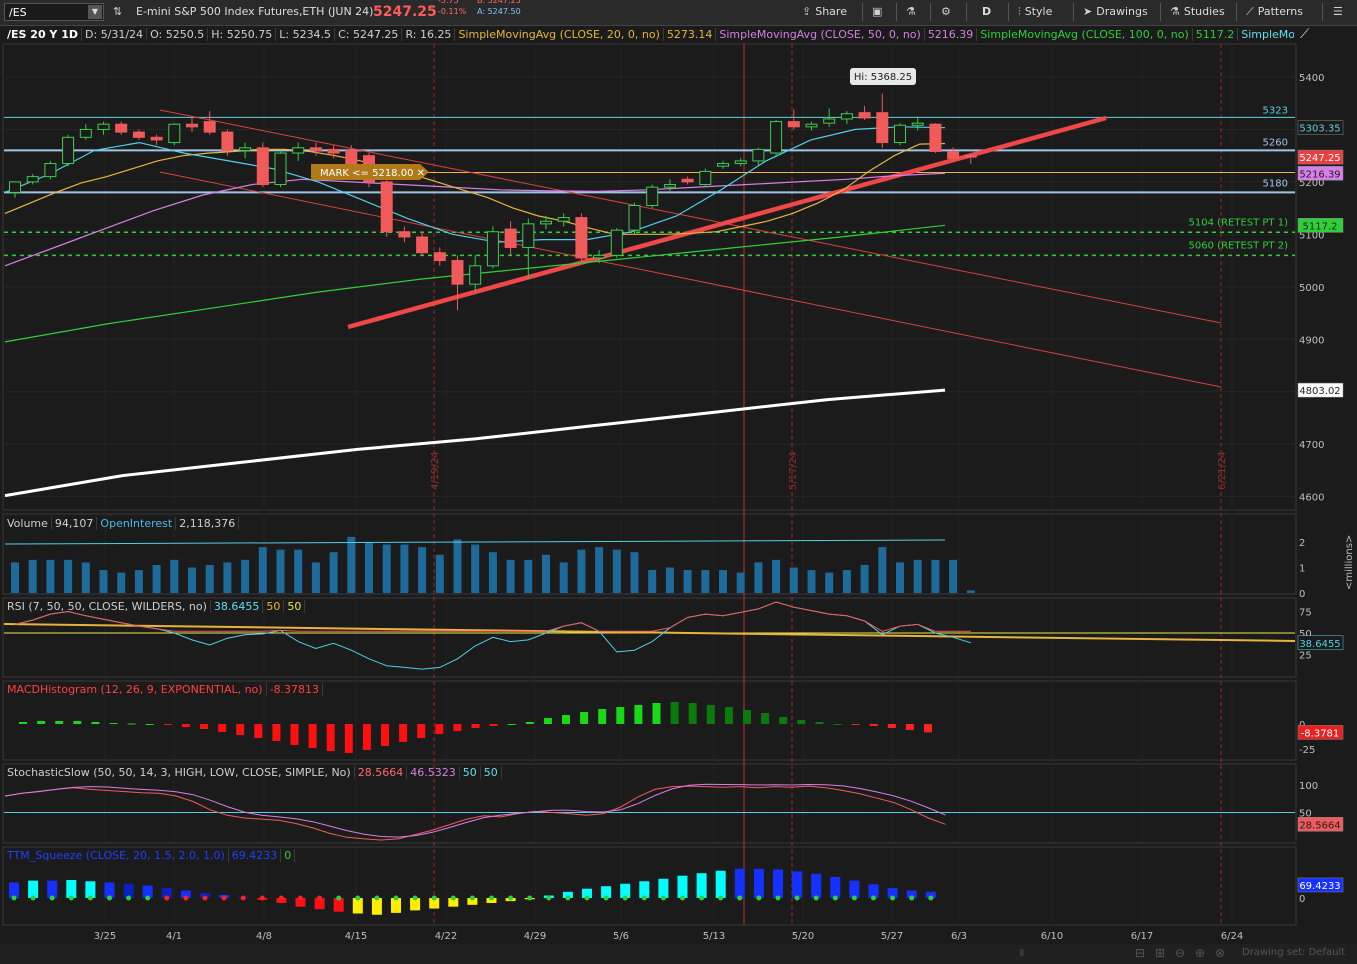 This screenshot has width=1357, height=964. What do you see at coordinates (892, 936) in the screenshot?
I see `x-tick-label: 5/27` at bounding box center [892, 936].